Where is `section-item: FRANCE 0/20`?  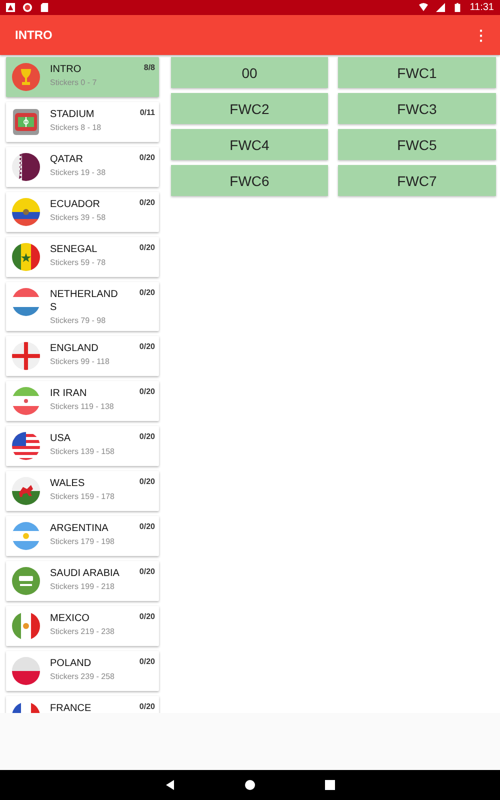 section-item: FRANCE 0/20 is located at coordinates (82, 704).